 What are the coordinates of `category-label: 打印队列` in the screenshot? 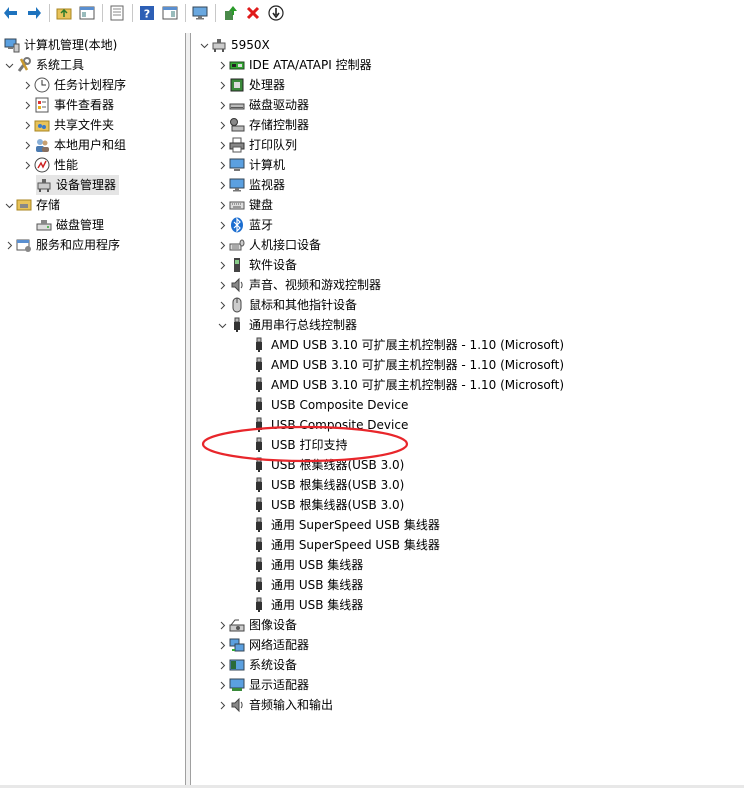 It's located at (273, 145).